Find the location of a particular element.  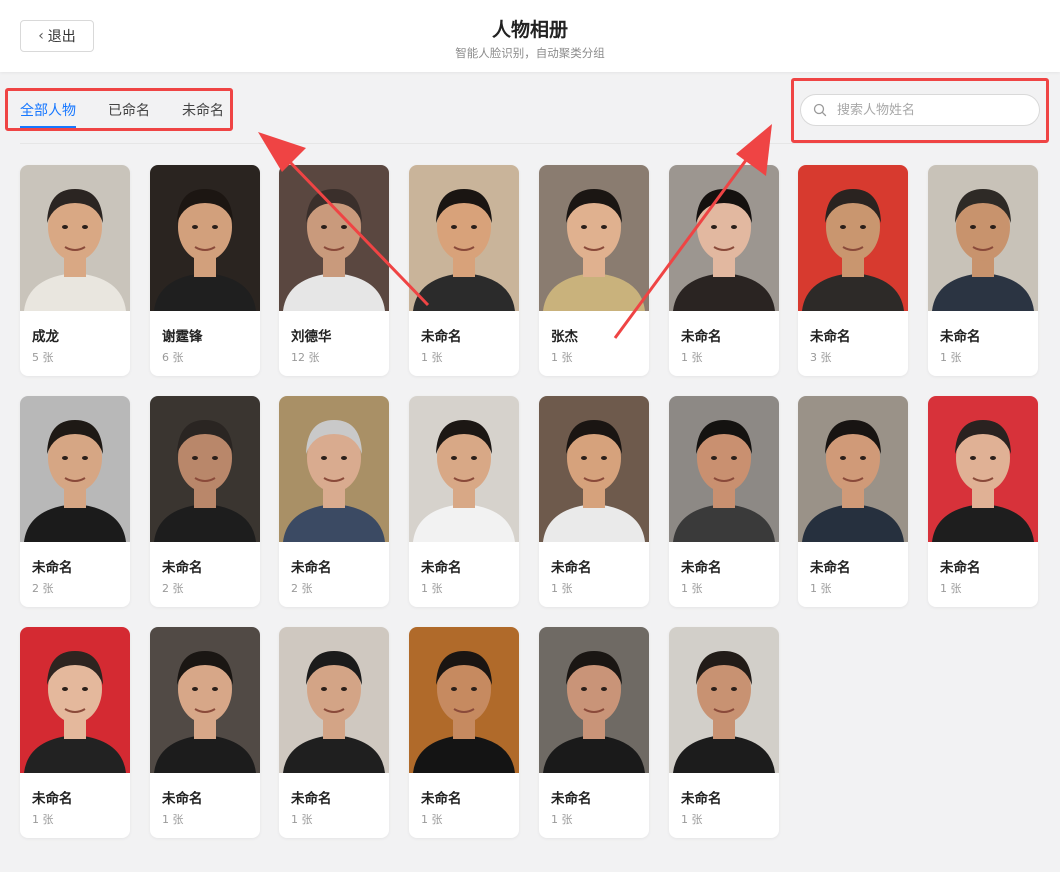

person-card: 未命名 3 张 is located at coordinates (853, 270).